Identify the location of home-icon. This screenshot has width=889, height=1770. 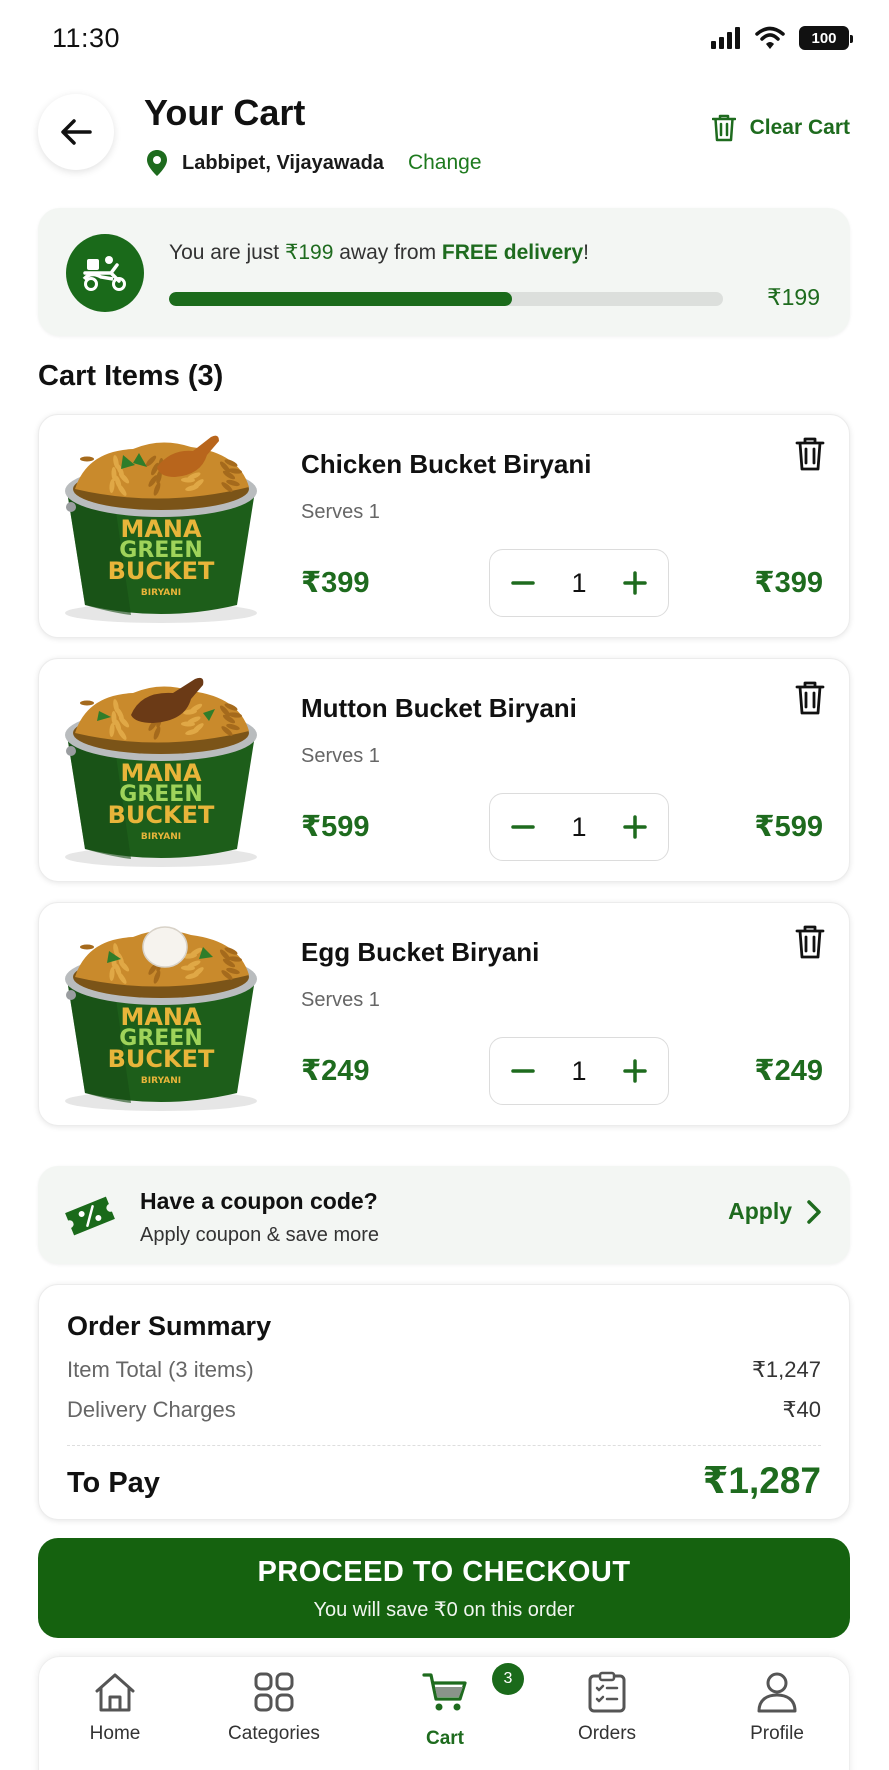
(115, 1692).